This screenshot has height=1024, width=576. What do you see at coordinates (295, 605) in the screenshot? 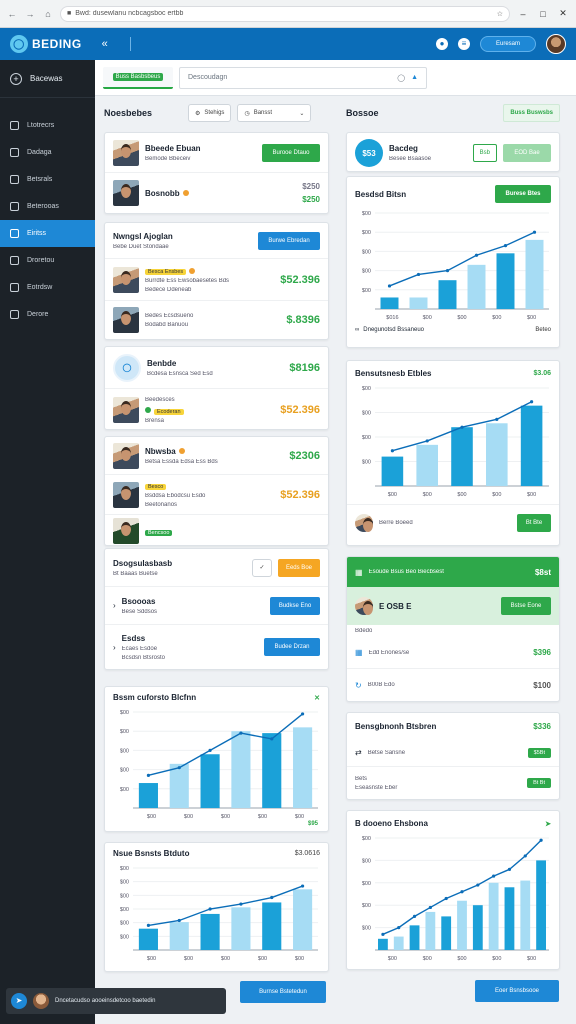
I see `item-action-button: Budkse Eno` at bounding box center [295, 605].